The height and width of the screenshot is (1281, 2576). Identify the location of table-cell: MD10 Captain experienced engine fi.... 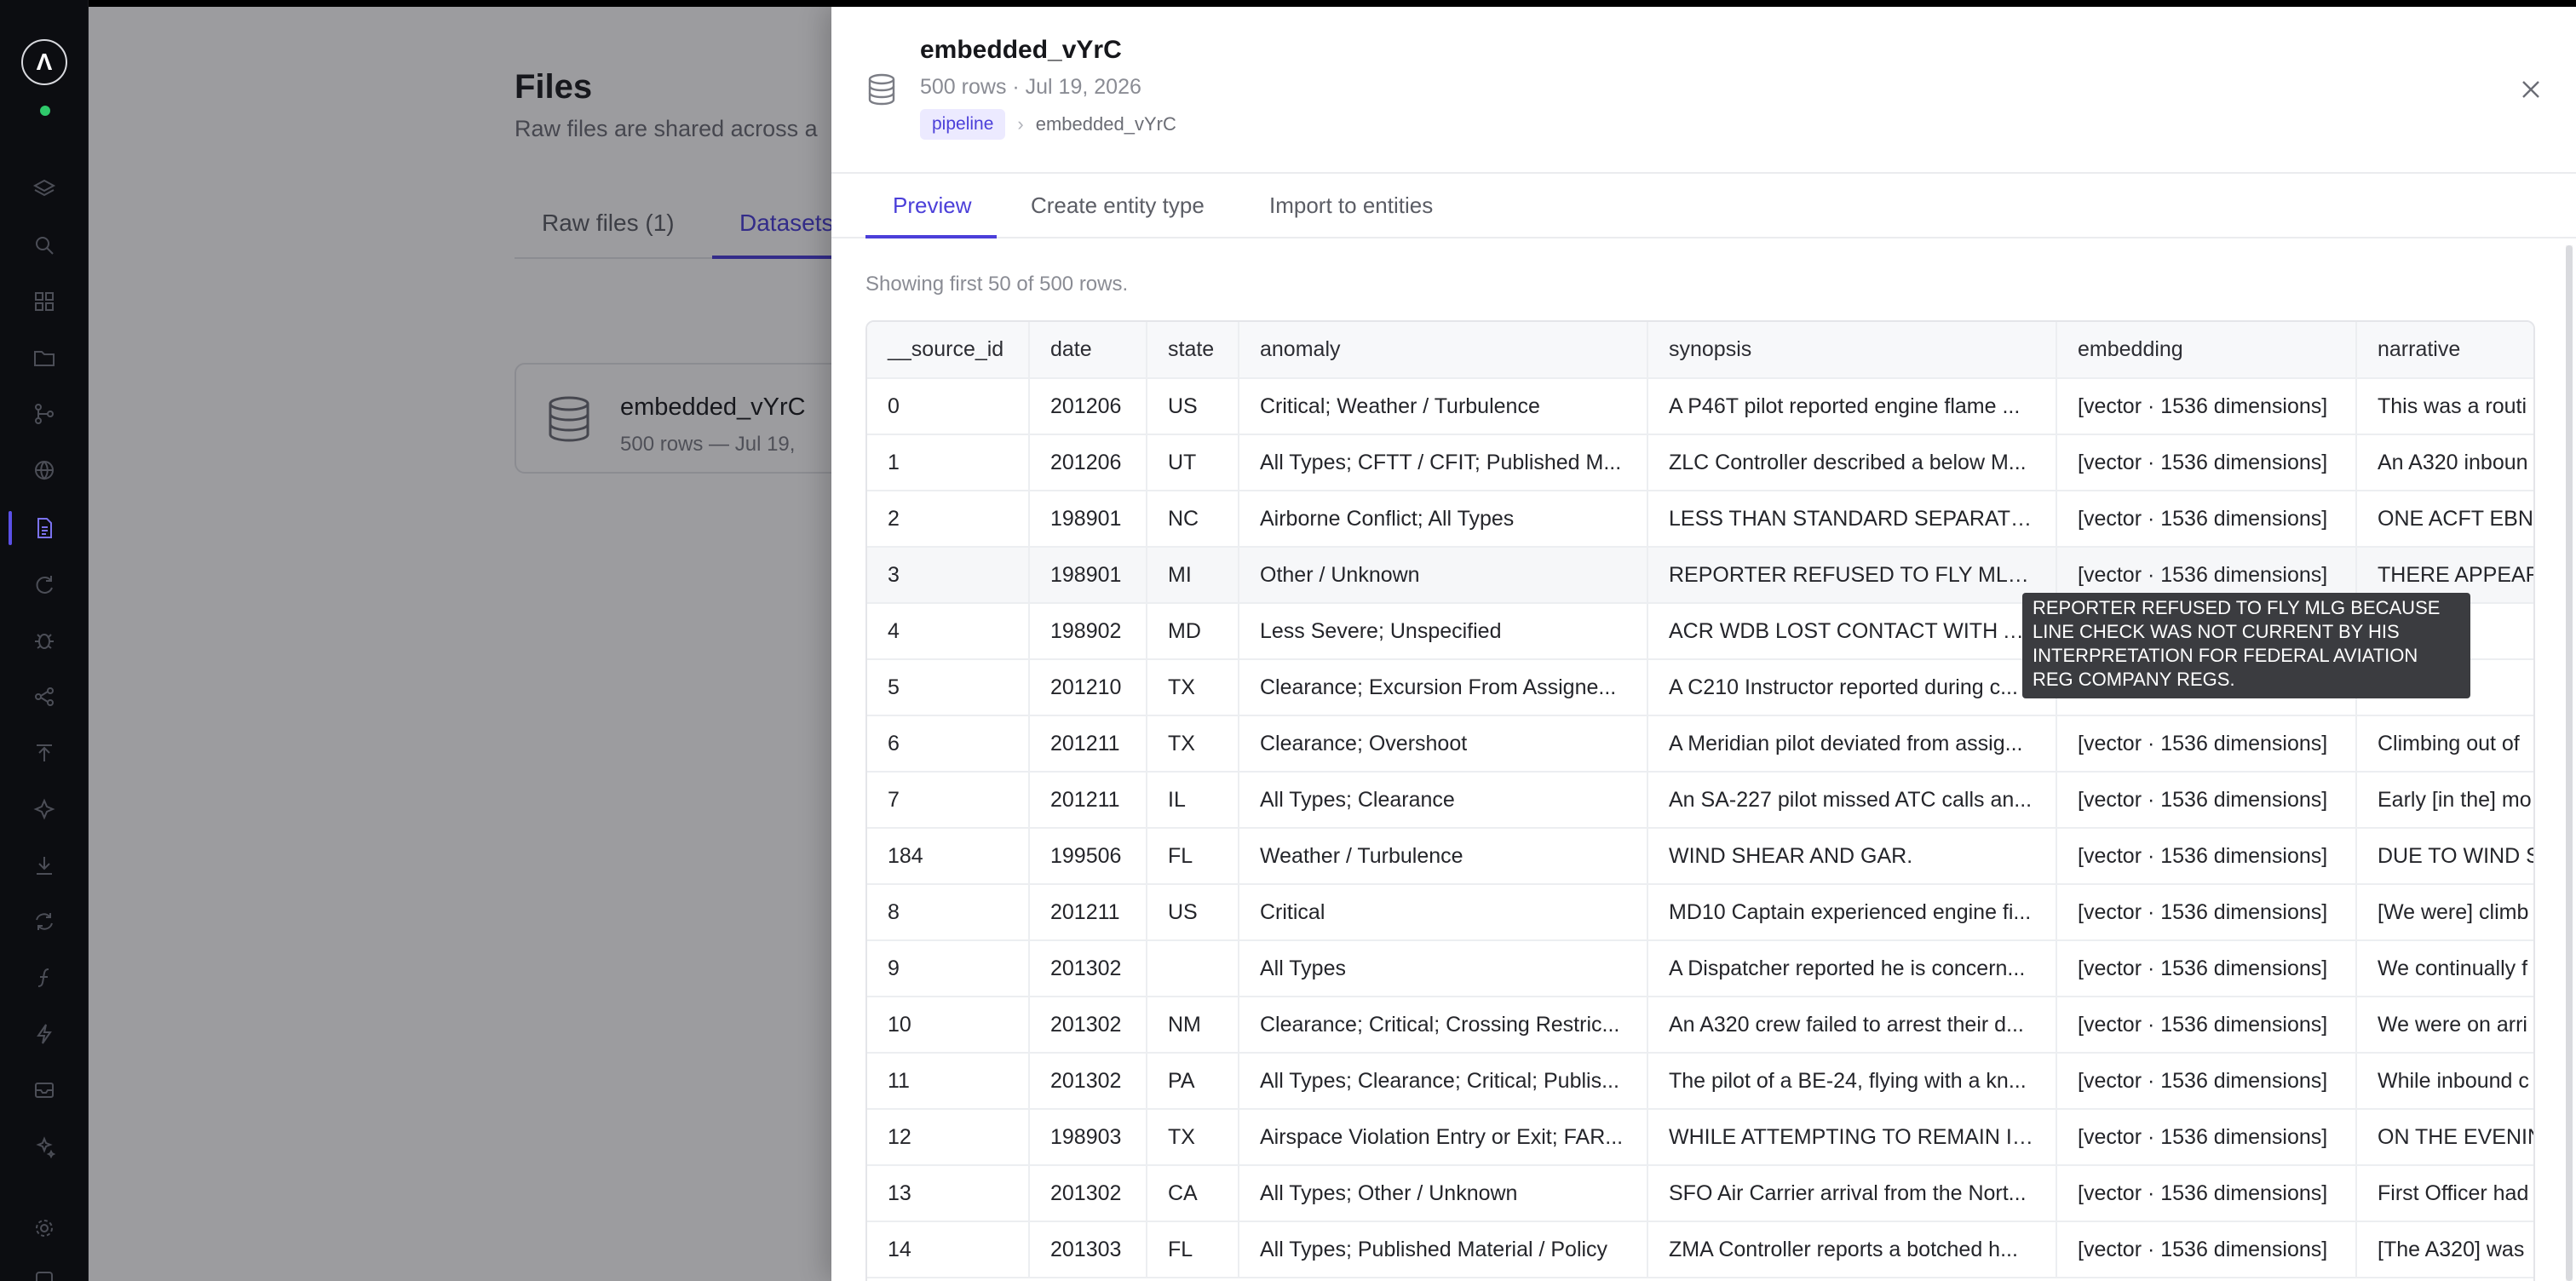
(1852, 912).